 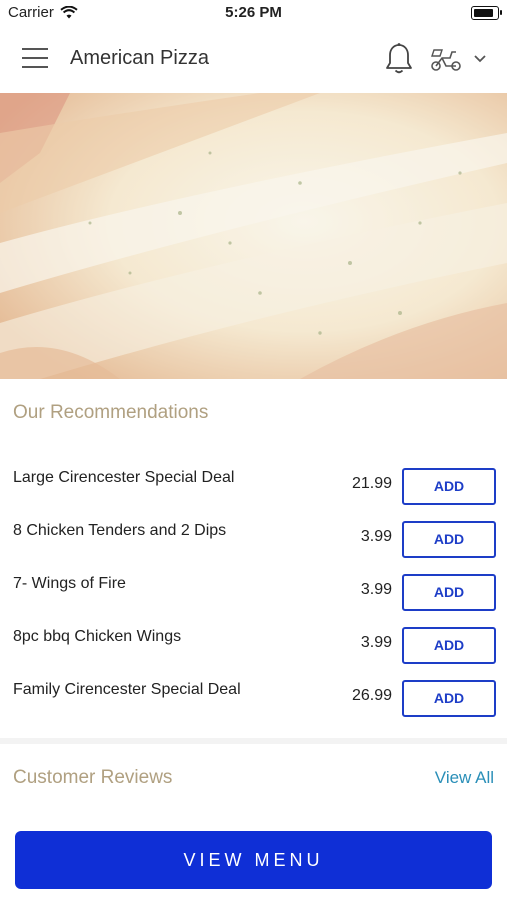 What do you see at coordinates (120, 530) in the screenshot?
I see `item-name: 8 Chicken Tenders and 2 Dips` at bounding box center [120, 530].